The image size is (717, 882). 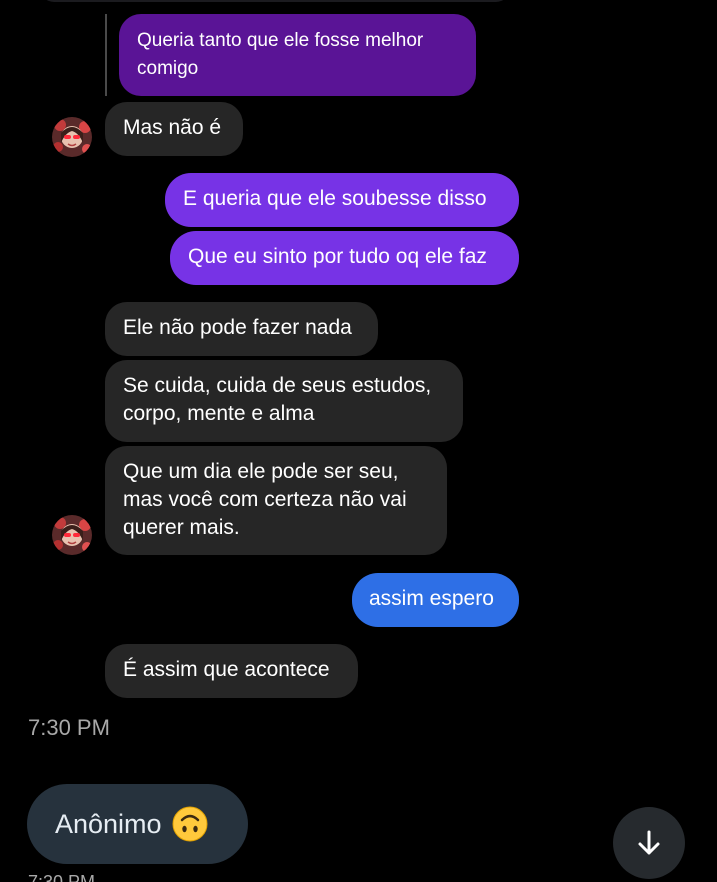 I want to click on message-text-line-3: querer mais., so click(x=181, y=527).